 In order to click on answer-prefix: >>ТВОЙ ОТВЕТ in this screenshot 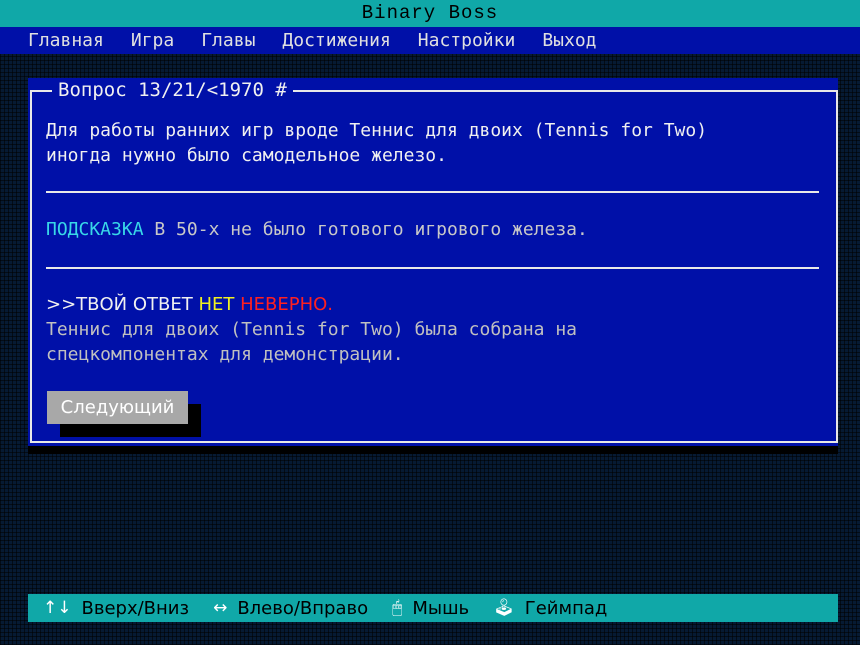, I will do `click(122, 304)`.